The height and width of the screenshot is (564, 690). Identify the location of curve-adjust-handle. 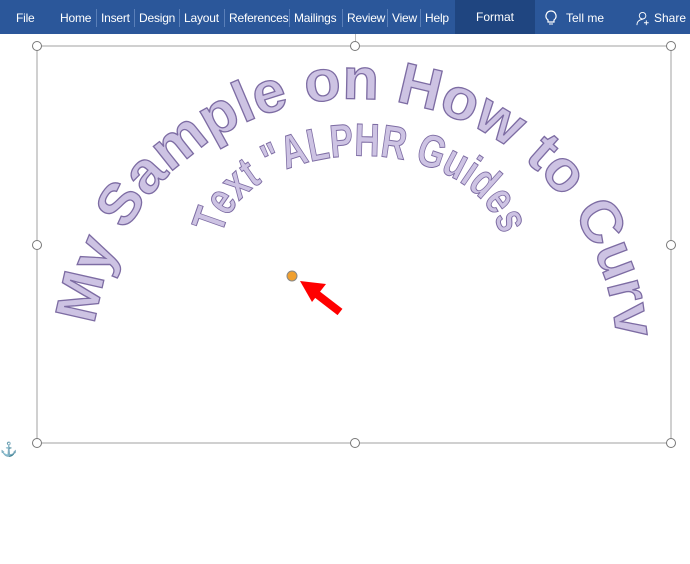
(292, 276).